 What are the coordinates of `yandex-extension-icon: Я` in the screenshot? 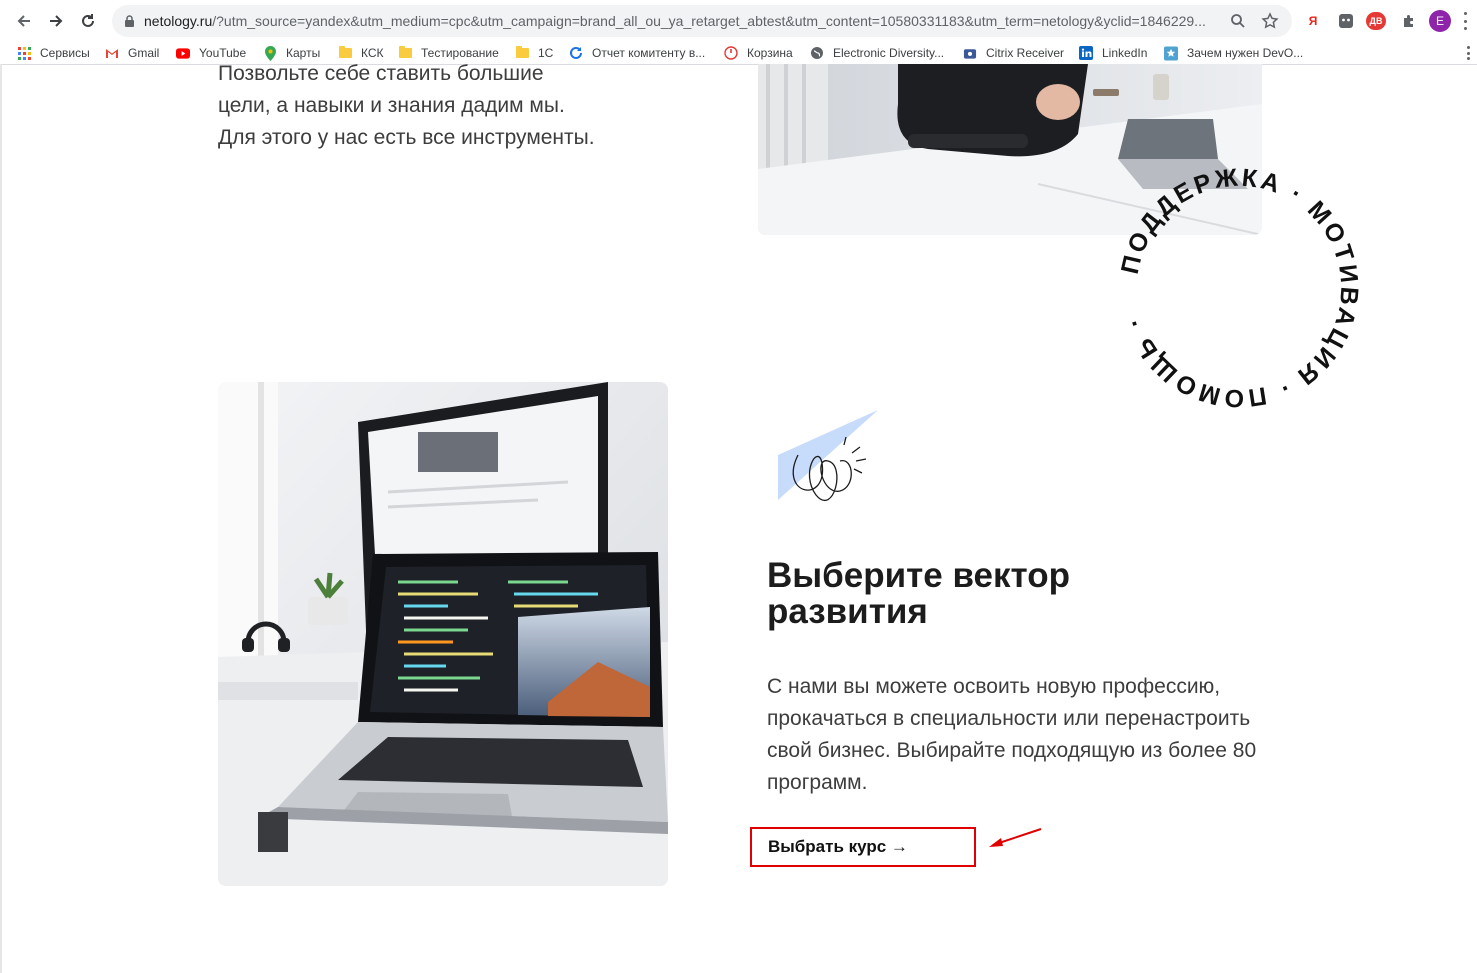 It's located at (1313, 21).